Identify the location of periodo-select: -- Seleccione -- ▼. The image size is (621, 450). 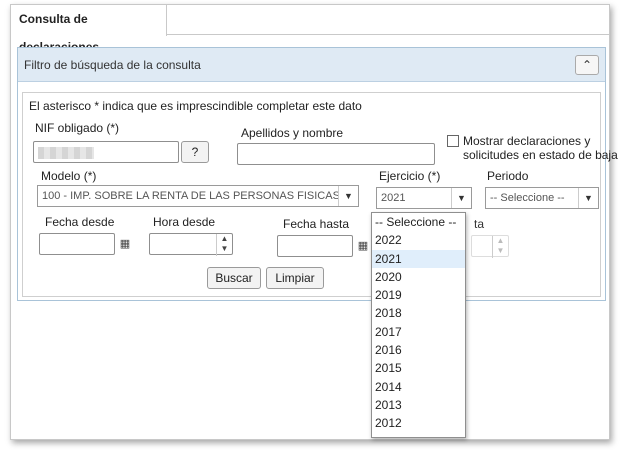
(542, 198).